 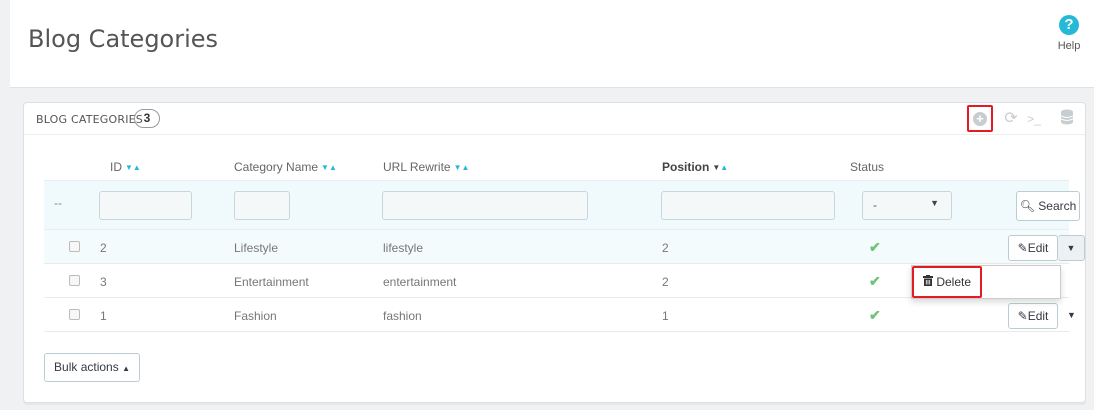 I want to click on cell-name: Lifestyle, so click(x=256, y=248).